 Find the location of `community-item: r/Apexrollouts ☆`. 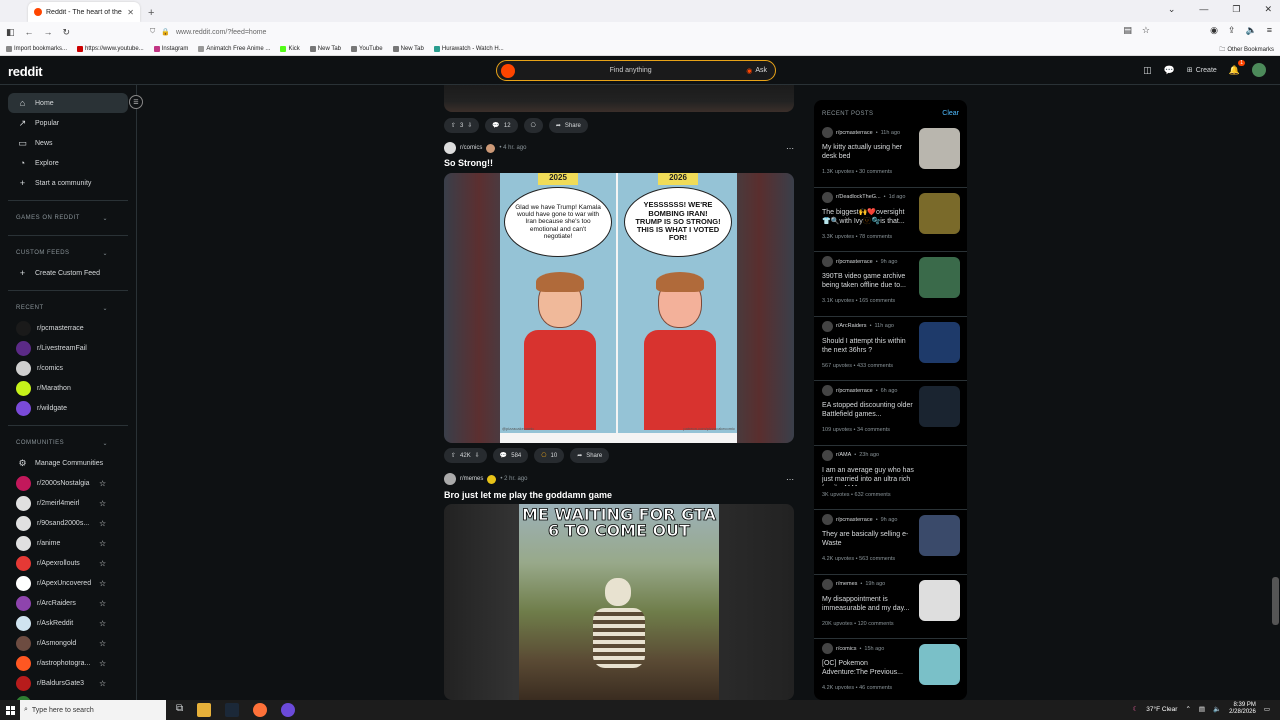

community-item: r/Apexrollouts ☆ is located at coordinates (68, 563).